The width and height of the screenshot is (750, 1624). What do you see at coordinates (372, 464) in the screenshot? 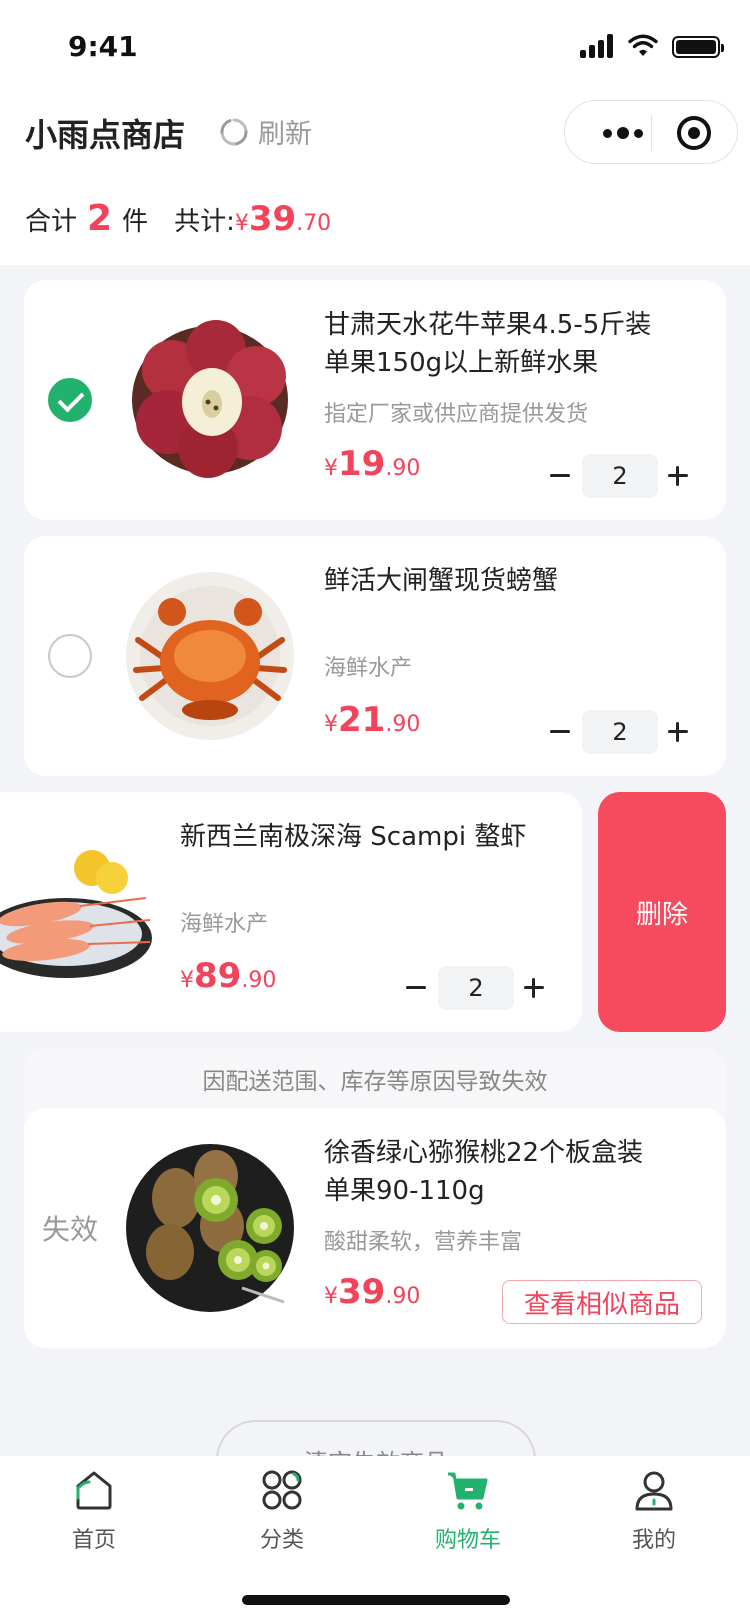
I see `product-price: ¥19.90` at bounding box center [372, 464].